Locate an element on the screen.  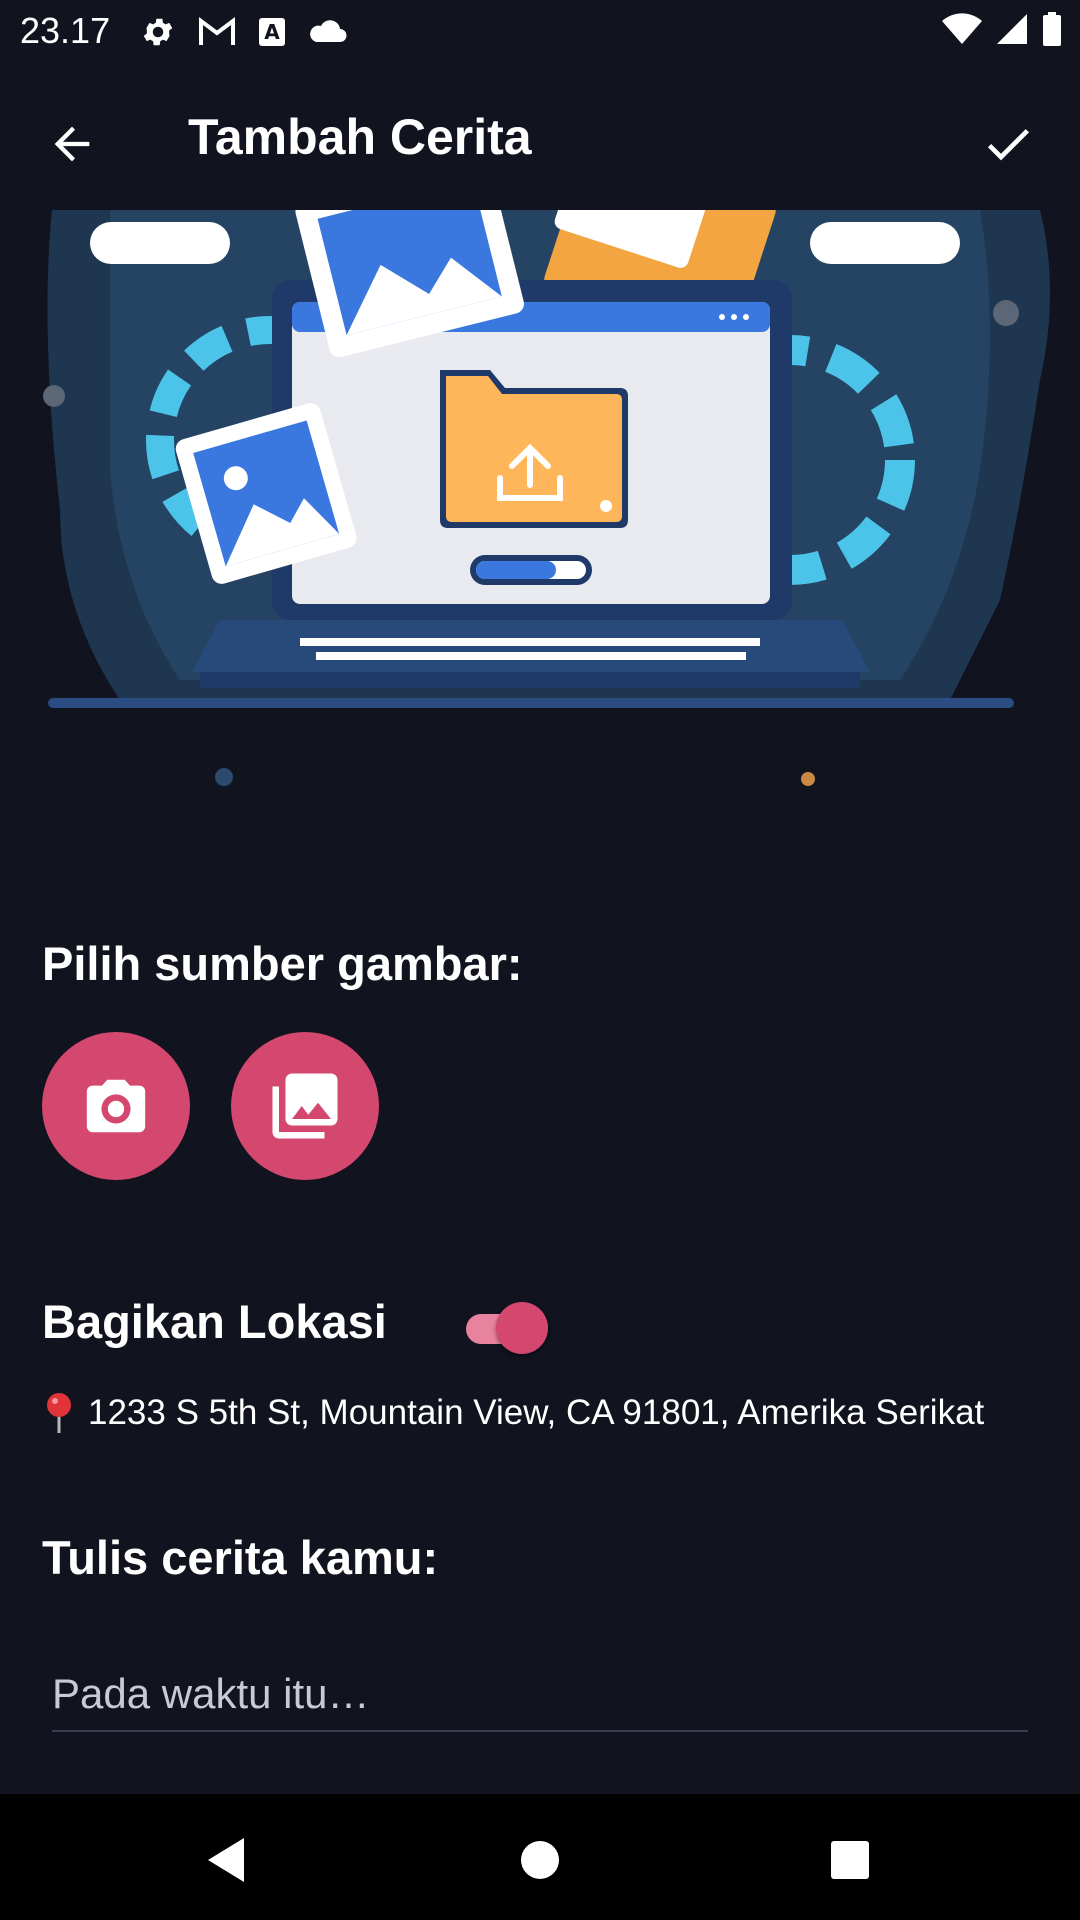
story-input is located at coordinates (540, 1695).